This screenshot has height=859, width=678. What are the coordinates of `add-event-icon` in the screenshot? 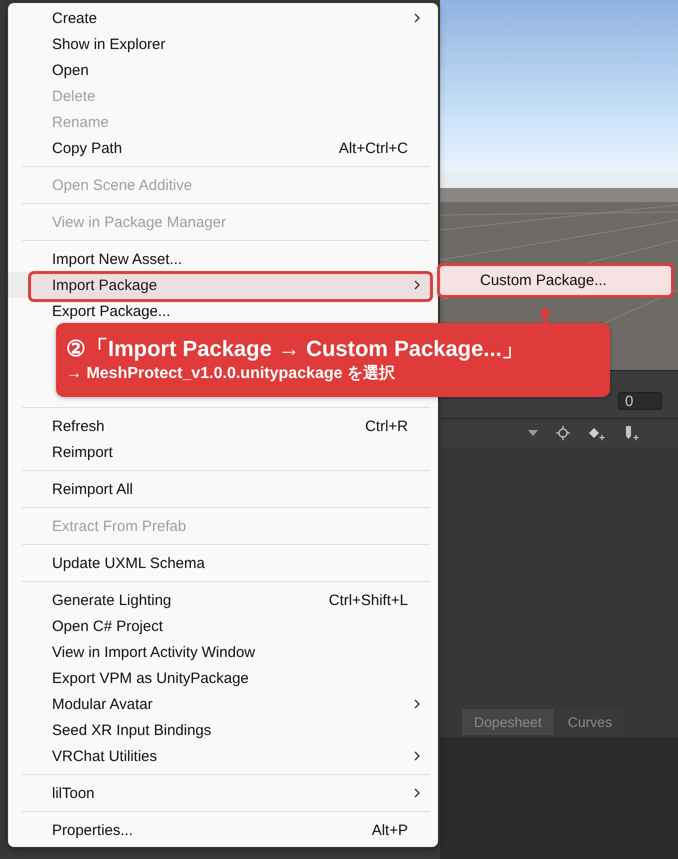 It's located at (632, 433).